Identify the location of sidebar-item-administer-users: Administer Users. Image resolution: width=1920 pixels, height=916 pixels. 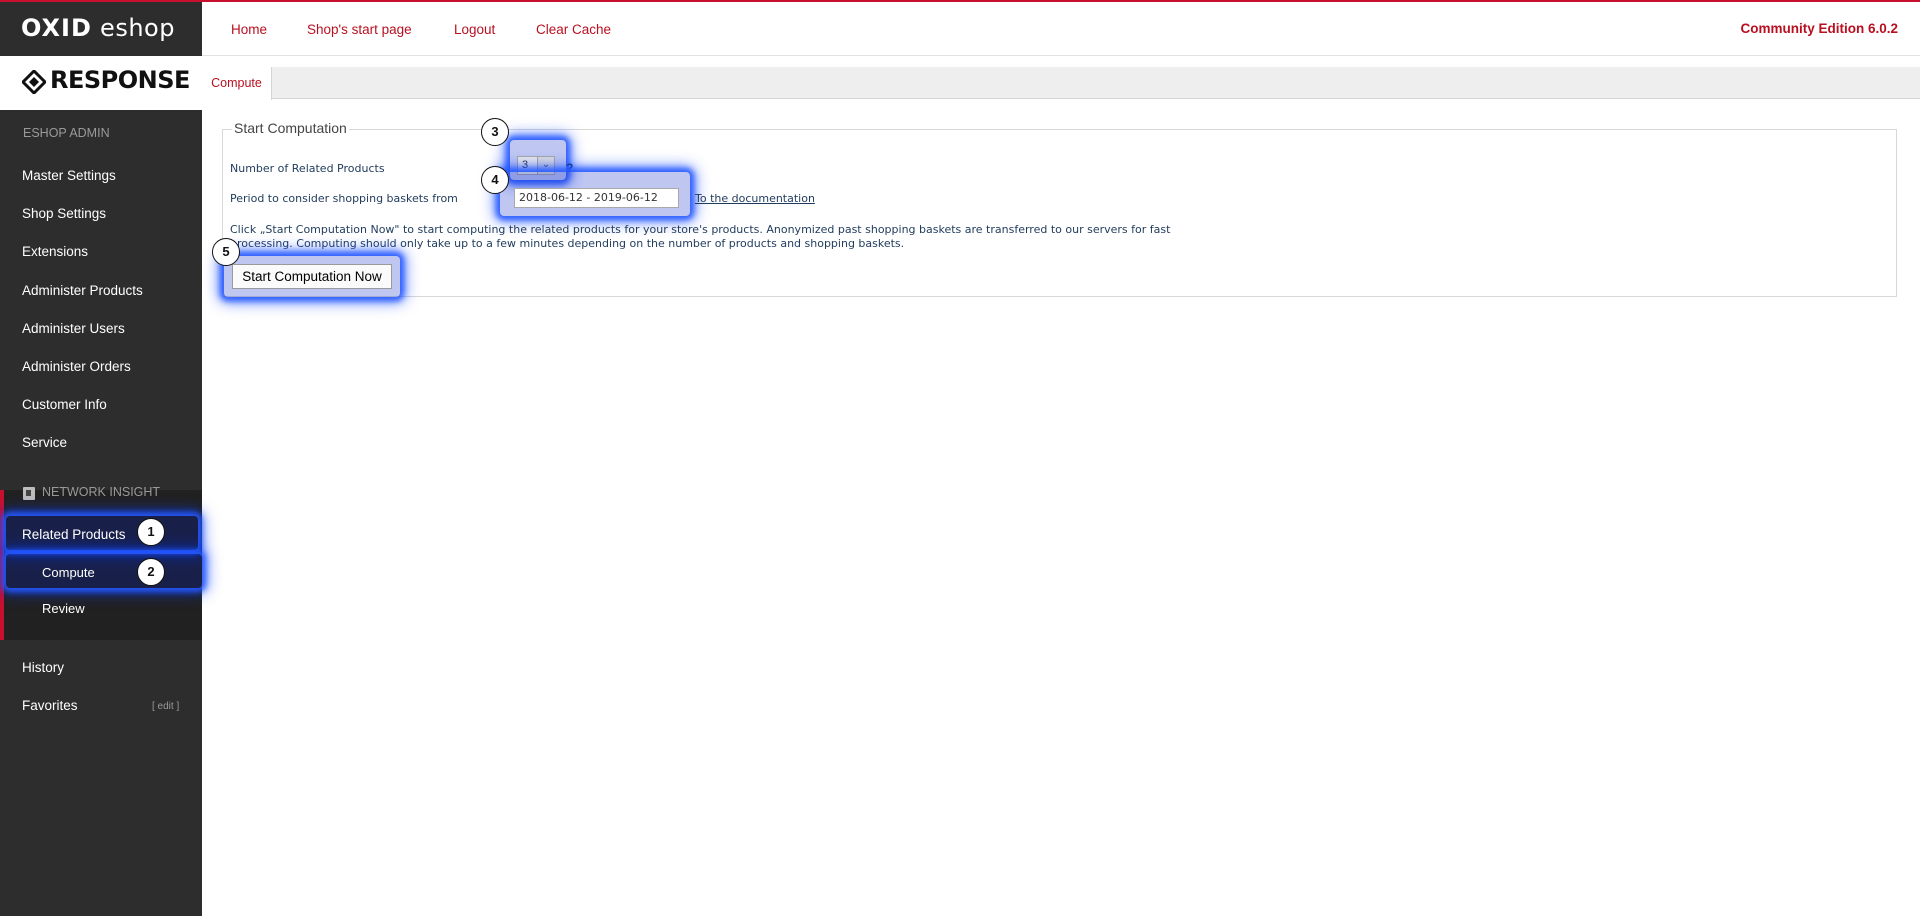
(73, 328).